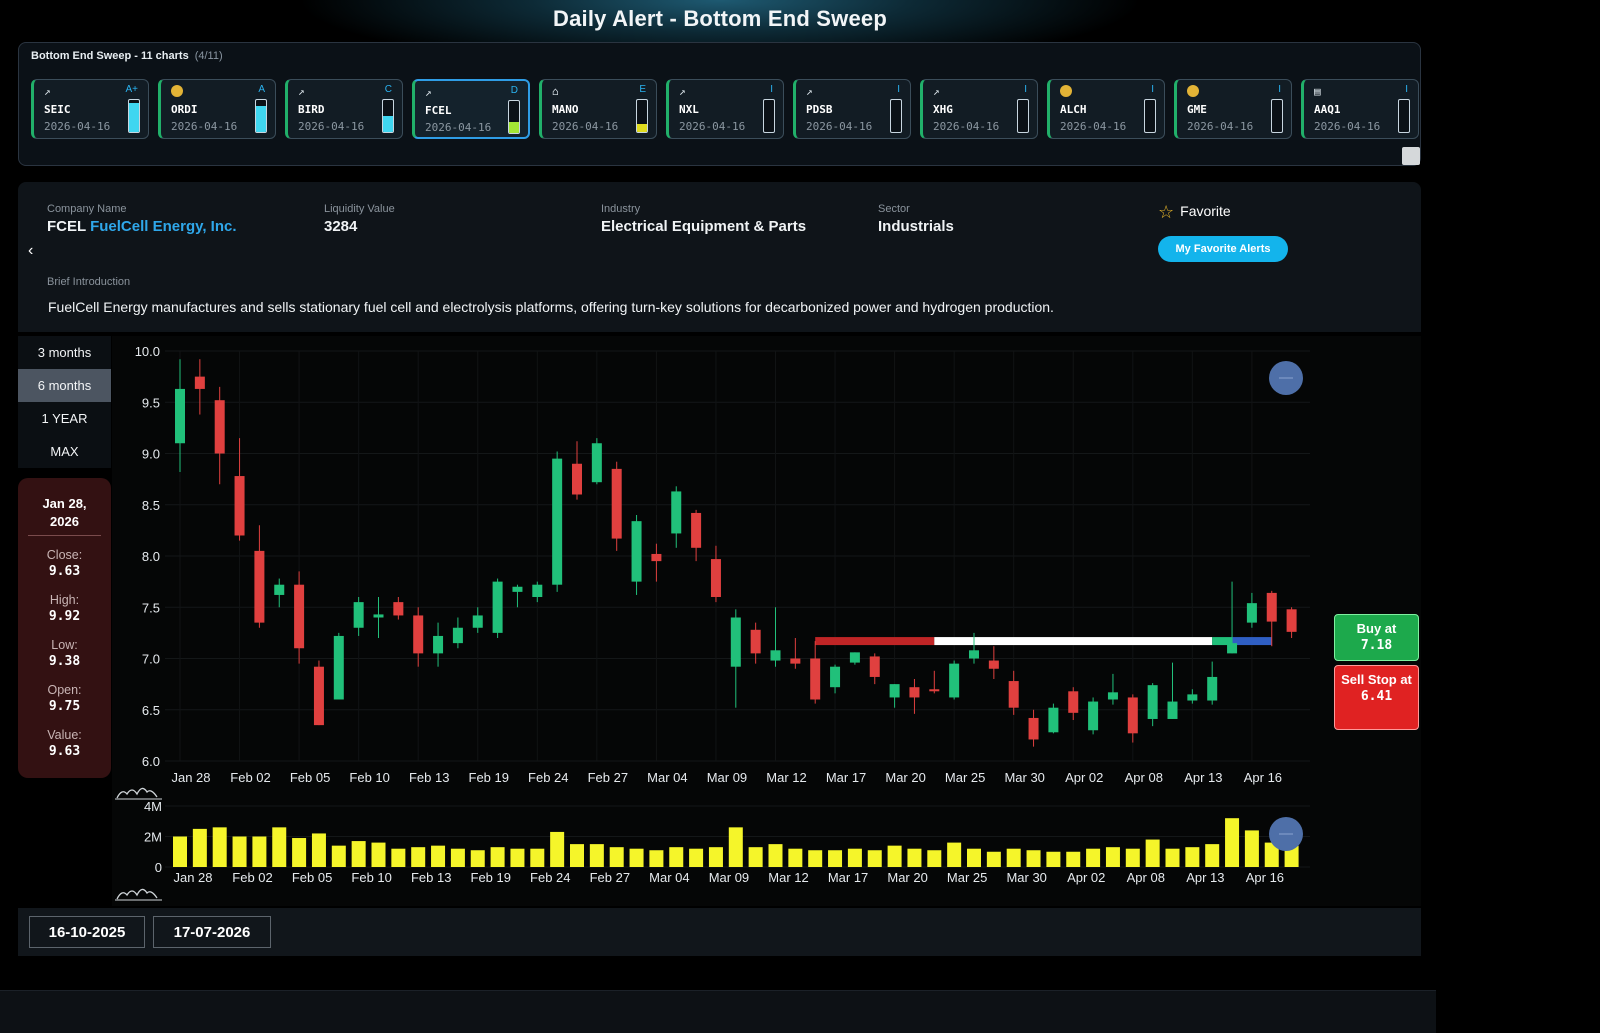 This screenshot has height=1033, width=1600. Describe the element at coordinates (369, 777) in the screenshot. I see `price-x-tick-label: Feb 10` at that location.